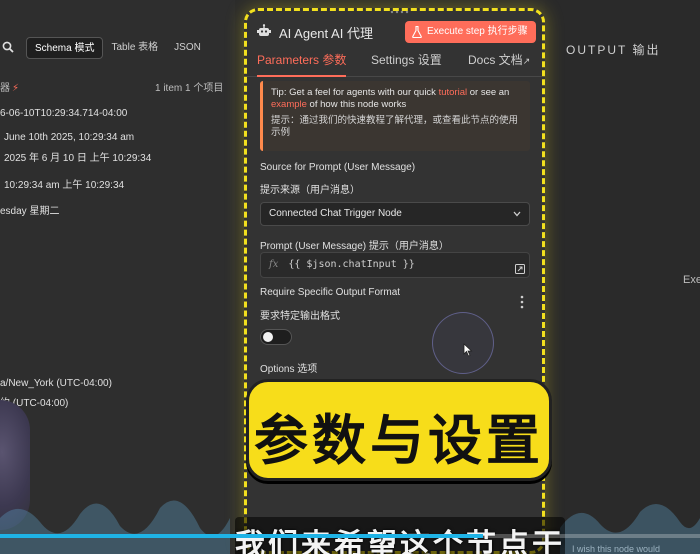  Describe the element at coordinates (495, 60) in the screenshot. I see `tab-docs-label: Docs 文档` at that location.